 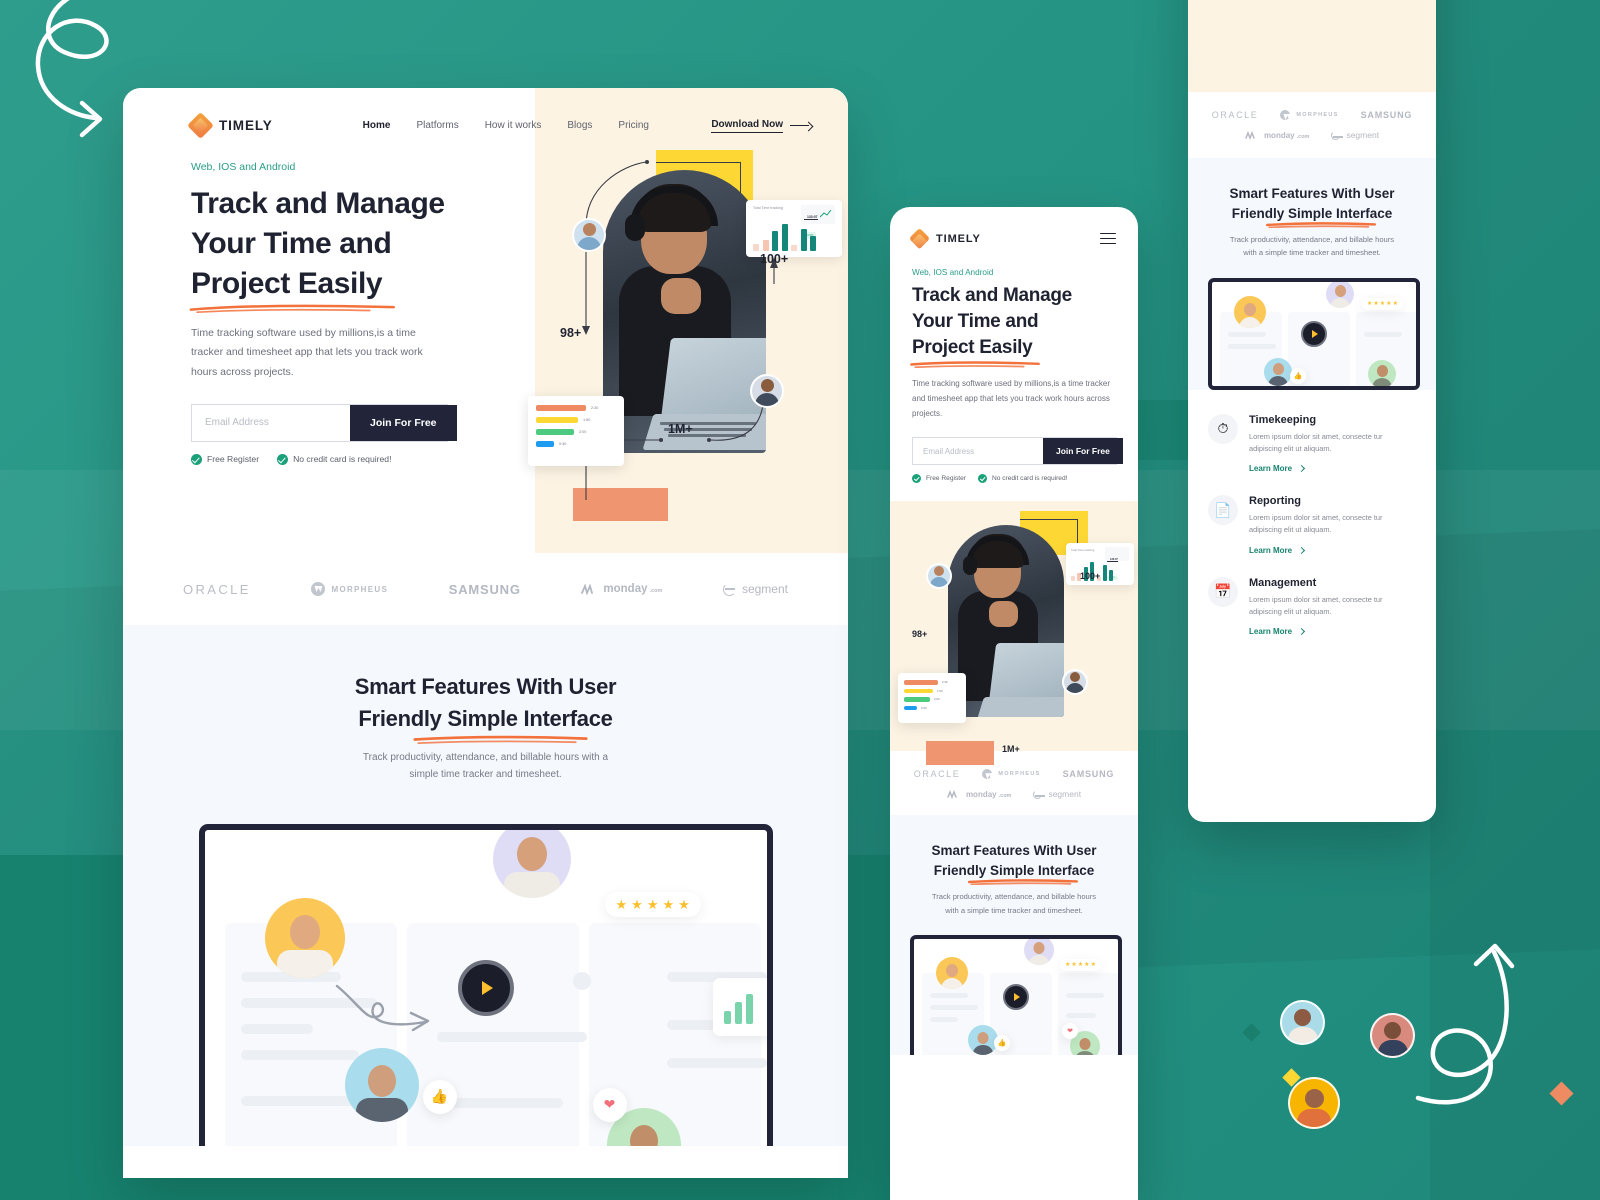 I want to click on stat-value: 100+, so click(x=774, y=259).